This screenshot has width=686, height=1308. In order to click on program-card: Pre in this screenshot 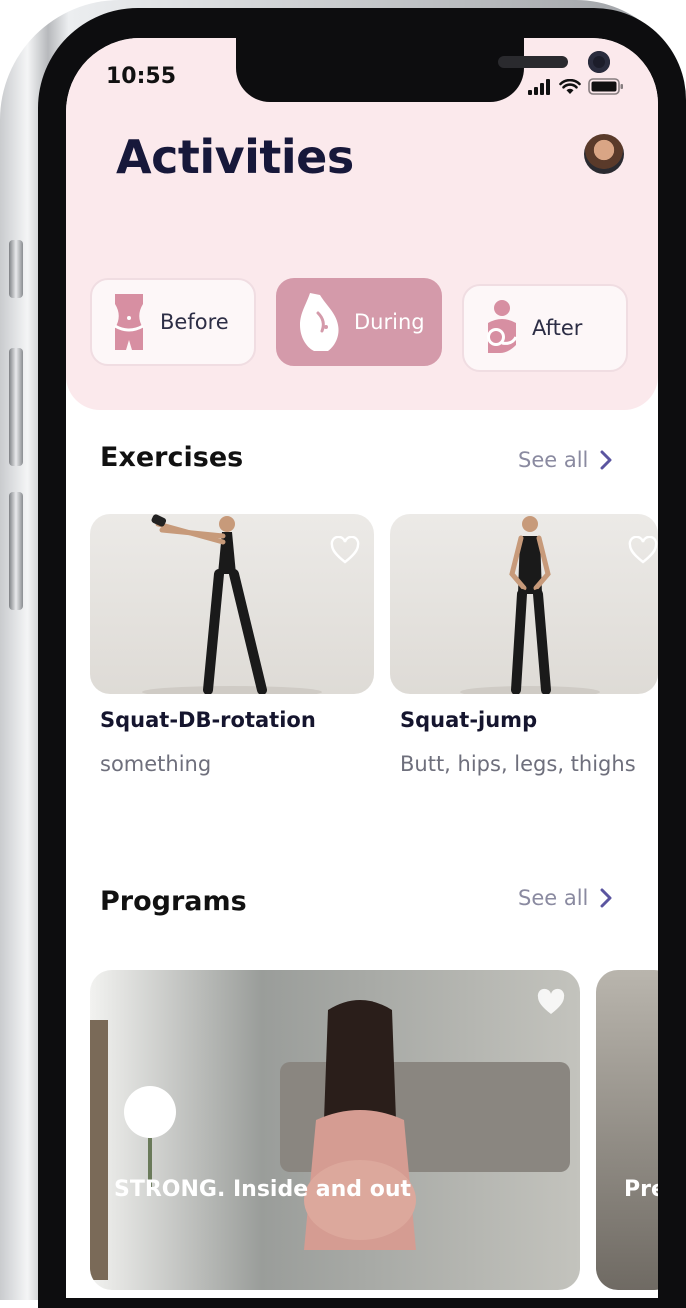, I will do `click(627, 1130)`.